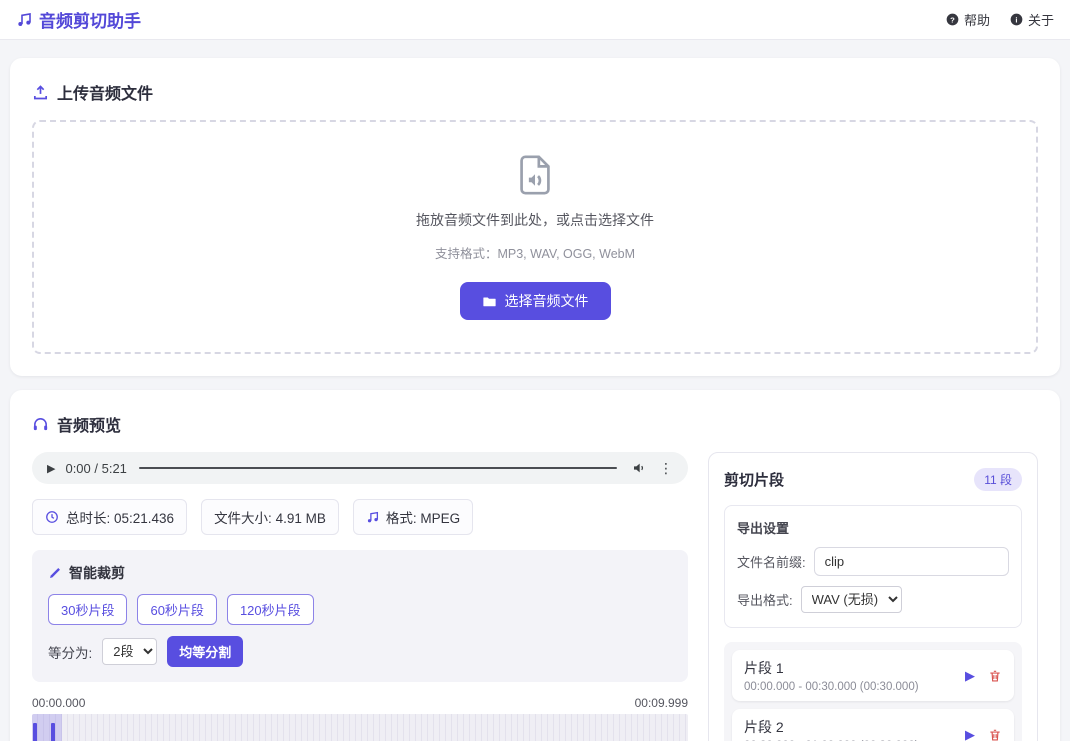 The width and height of the screenshot is (1070, 741). I want to click on music-note-icon, so click(24, 19).